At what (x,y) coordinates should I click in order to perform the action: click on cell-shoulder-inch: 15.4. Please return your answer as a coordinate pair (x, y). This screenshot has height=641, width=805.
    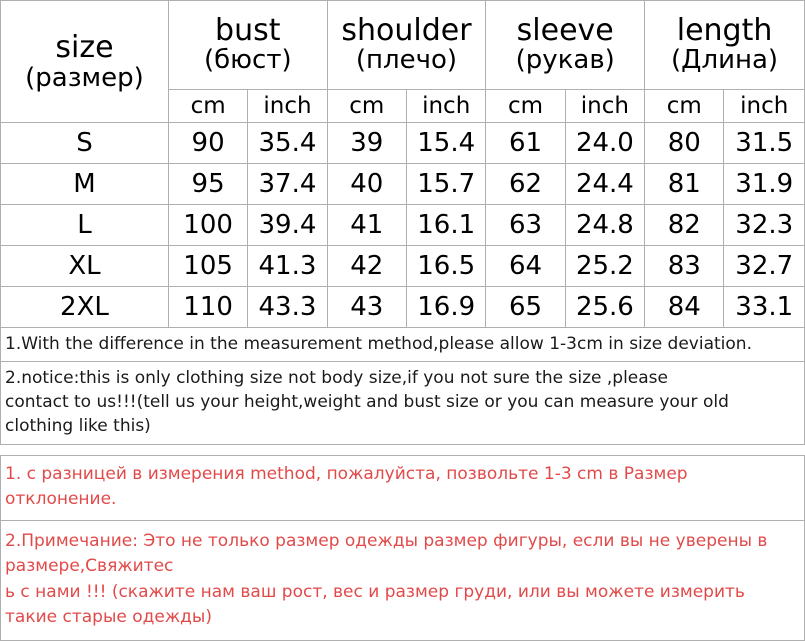
    Looking at the image, I should click on (446, 143).